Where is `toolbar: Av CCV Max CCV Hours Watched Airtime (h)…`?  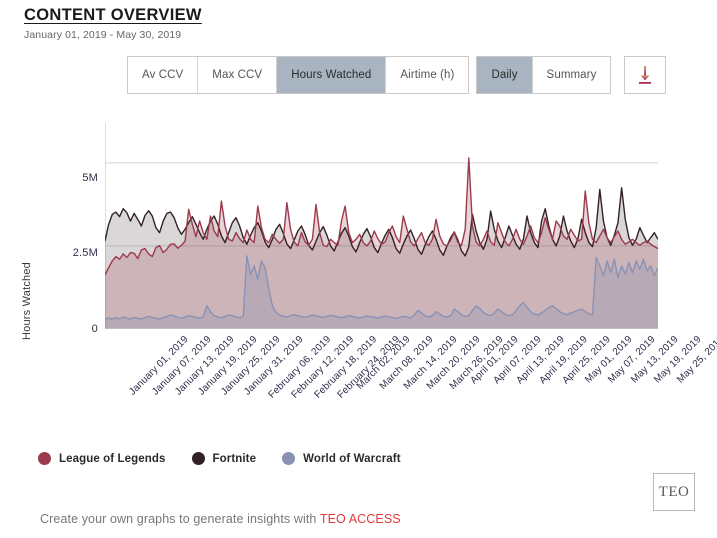 toolbar: Av CCV Max CCV Hours Watched Airtime (h)… is located at coordinates (397, 75).